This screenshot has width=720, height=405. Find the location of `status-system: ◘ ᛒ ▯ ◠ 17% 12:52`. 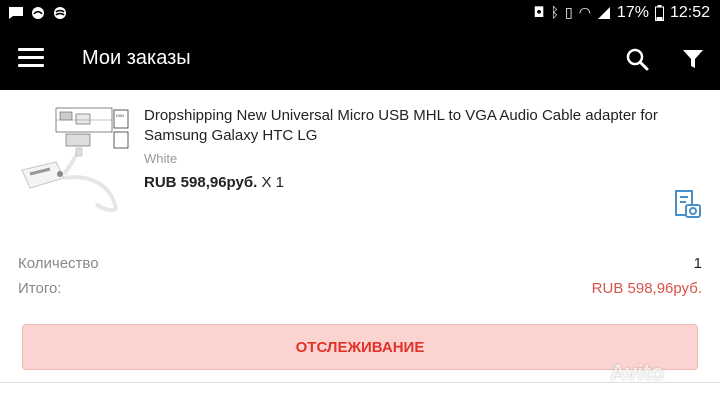

status-system: ◘ ᛒ ▯ ◠ 17% 12:52 is located at coordinates (621, 13).